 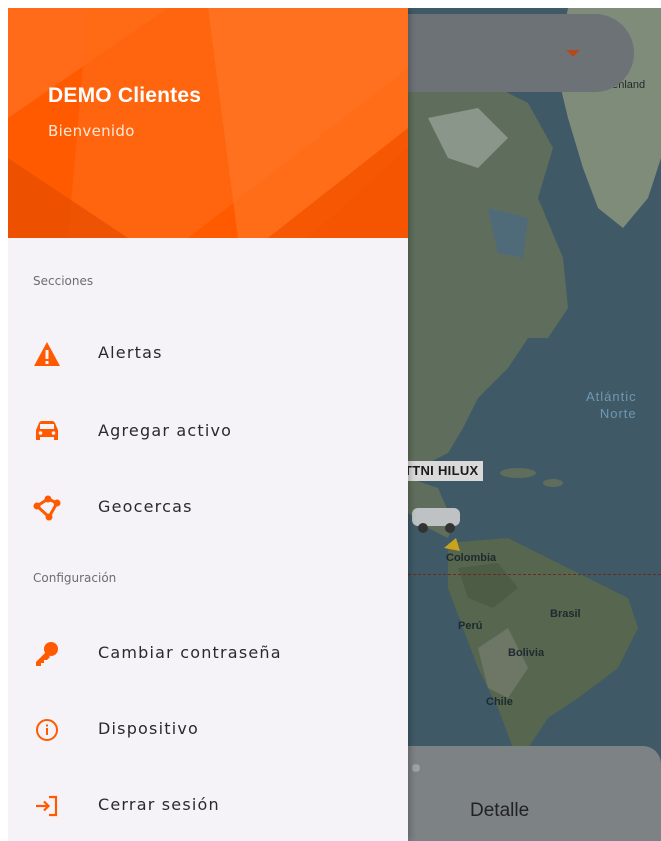 I want to click on section-label-secciones: Secciones, so click(x=63, y=281).